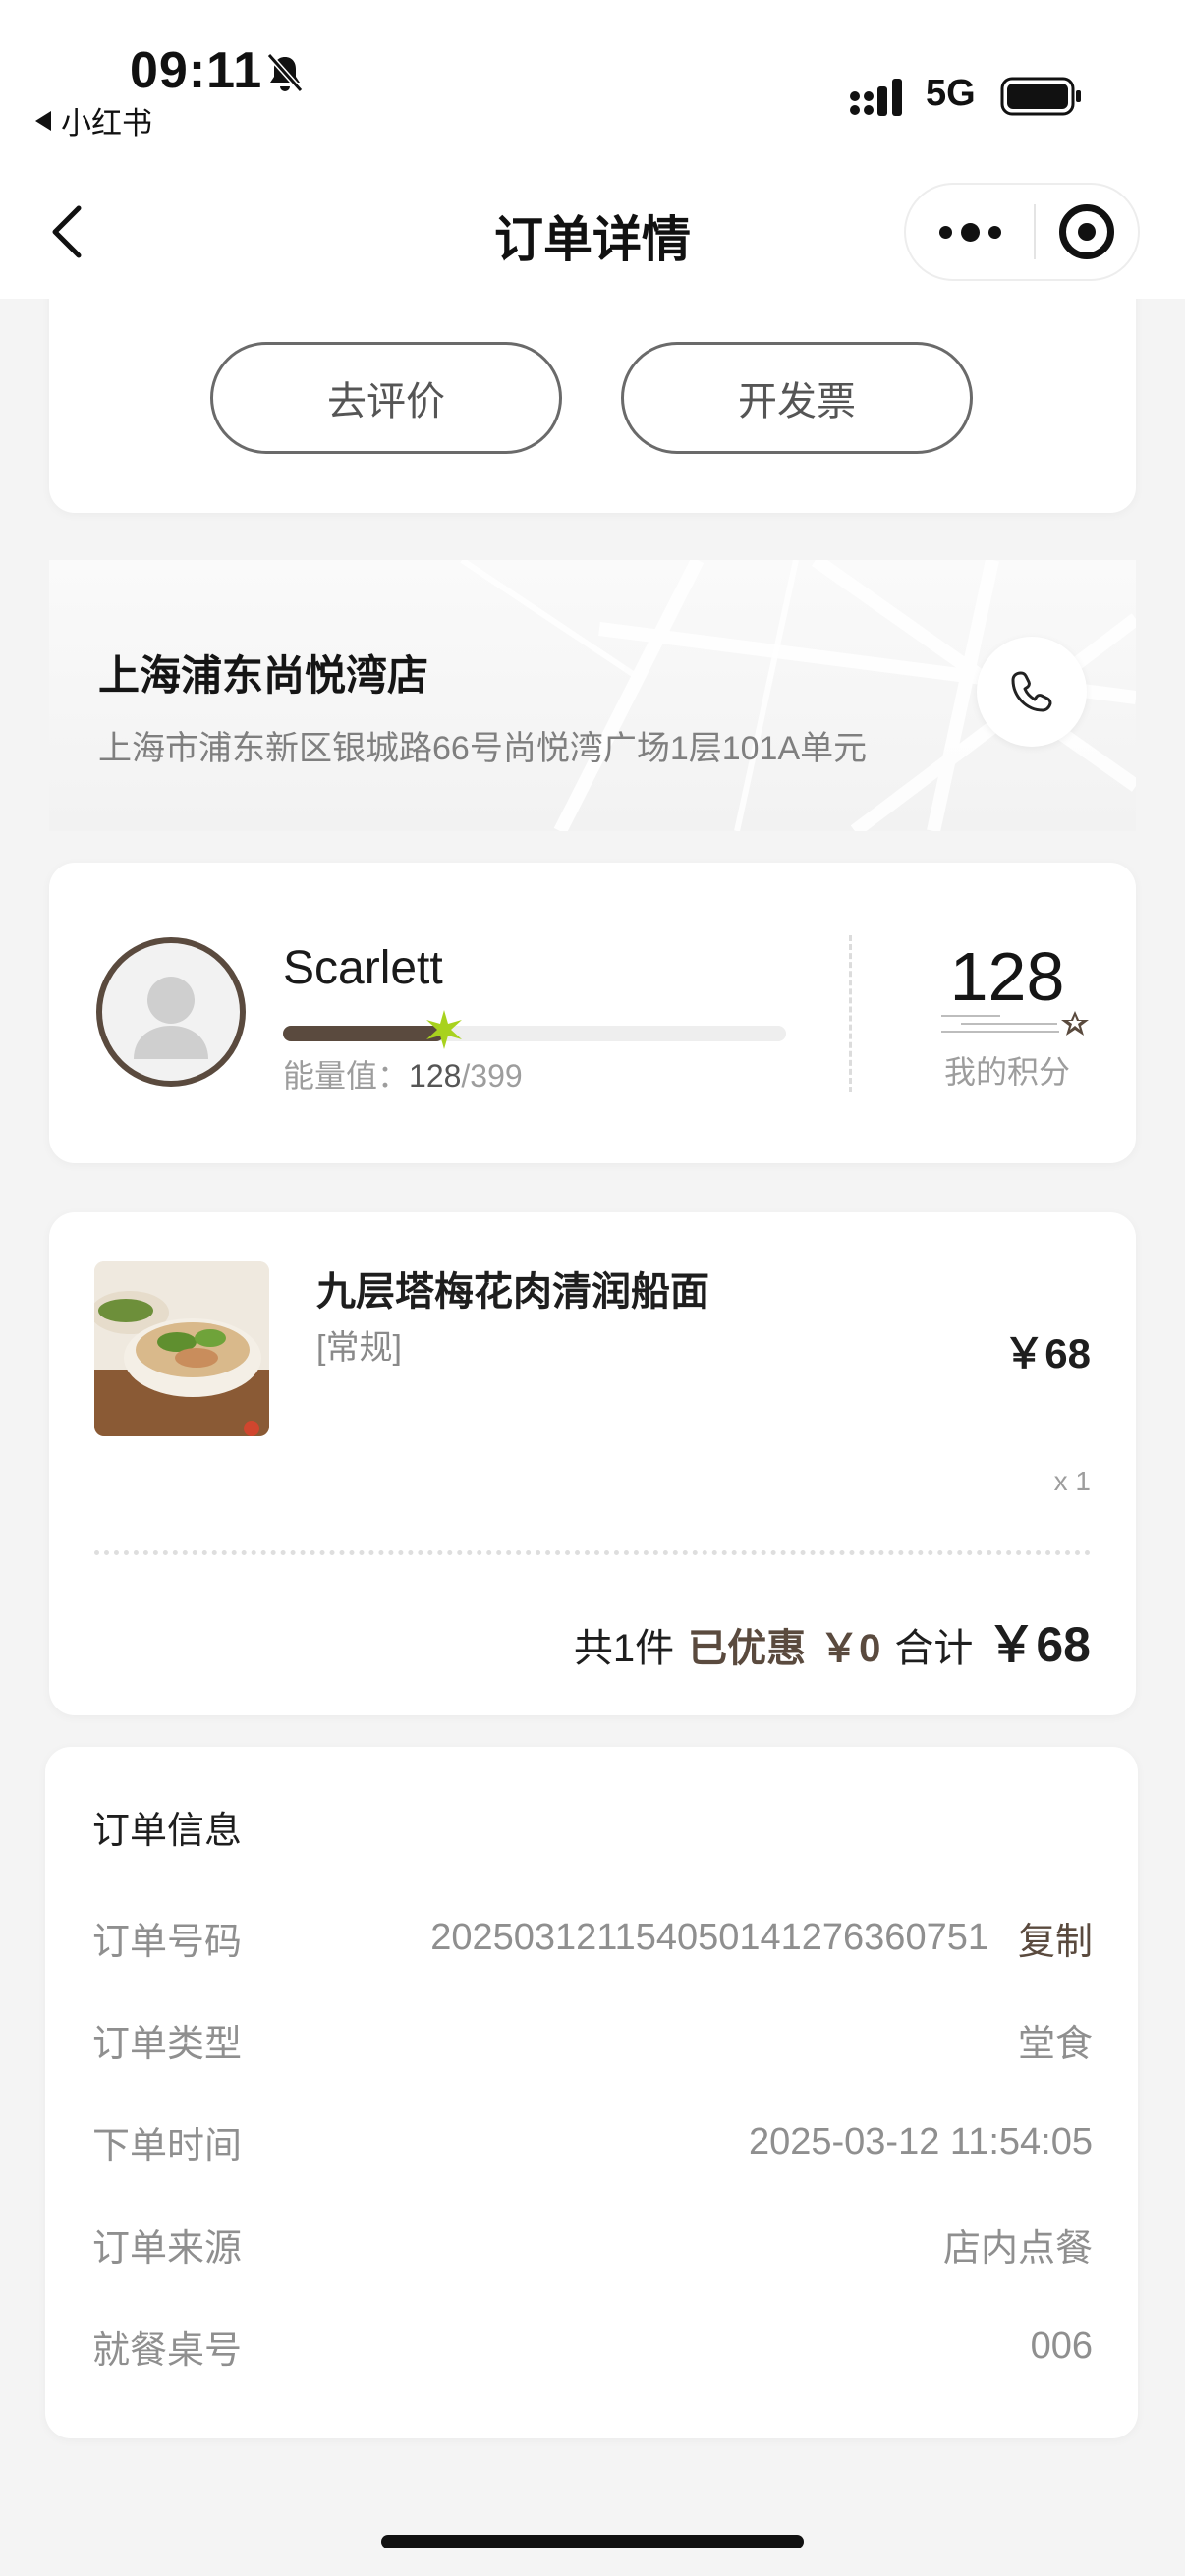  Describe the element at coordinates (592, 2243) in the screenshot. I see `order-source-row: 订单来源 店内点餐` at that location.